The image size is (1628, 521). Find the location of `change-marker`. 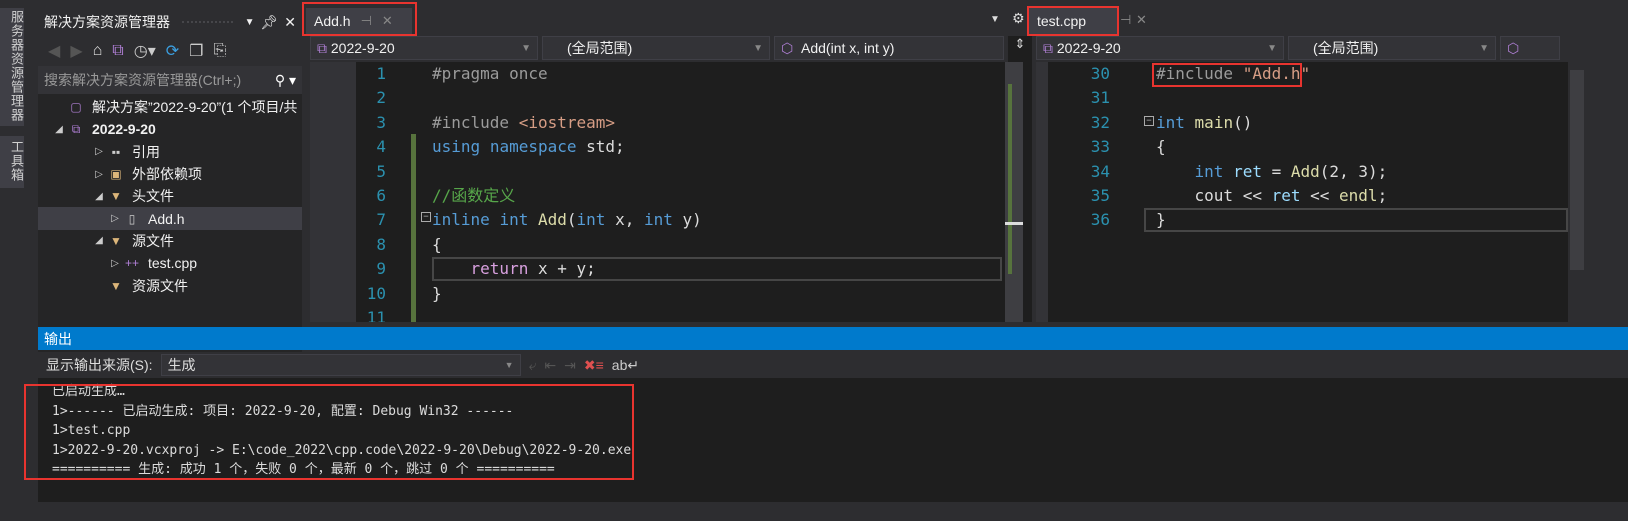

change-marker is located at coordinates (413, 228).